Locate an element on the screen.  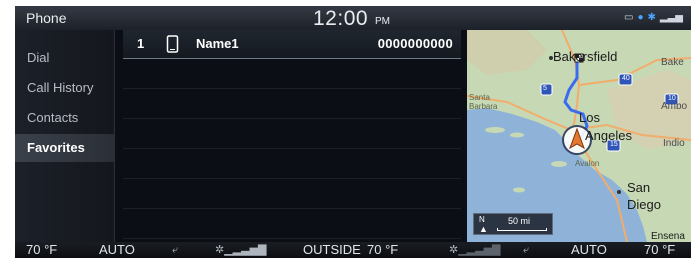
menu-item-call-history: Call History is located at coordinates (64, 88).